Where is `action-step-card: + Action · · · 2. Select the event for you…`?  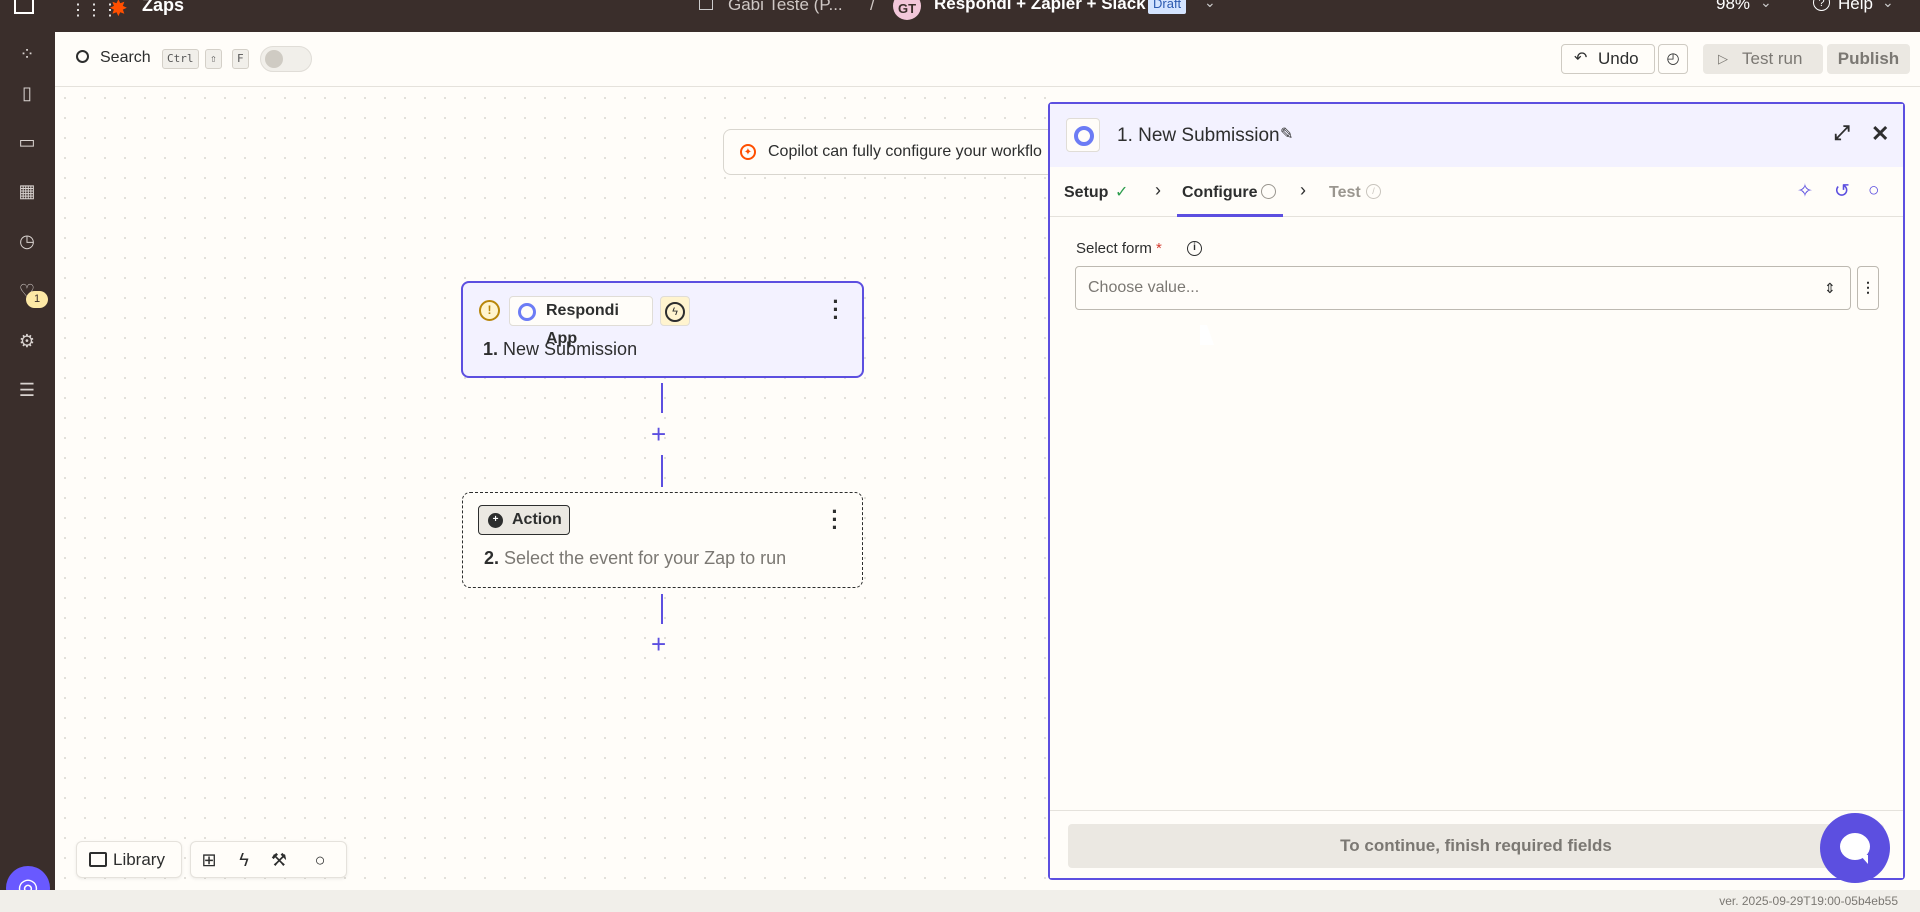 action-step-card: + Action · · · 2. Select the event for you… is located at coordinates (662, 540).